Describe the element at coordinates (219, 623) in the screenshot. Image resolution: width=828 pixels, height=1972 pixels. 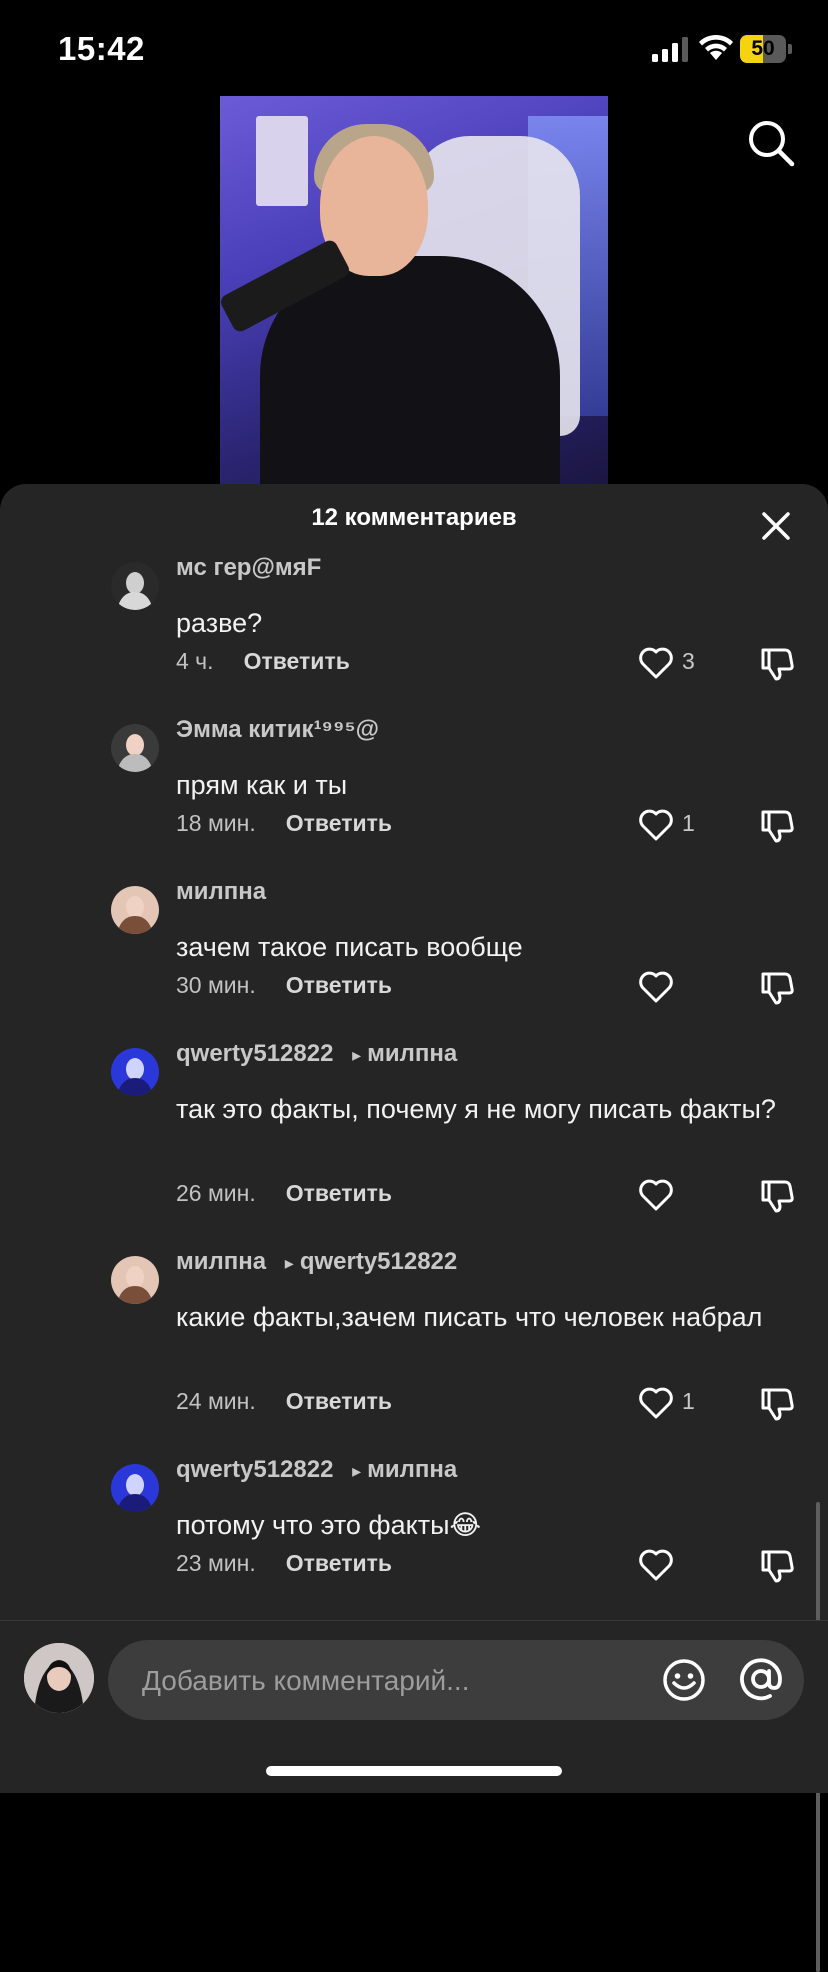
I see `comment-text: разве?` at that location.